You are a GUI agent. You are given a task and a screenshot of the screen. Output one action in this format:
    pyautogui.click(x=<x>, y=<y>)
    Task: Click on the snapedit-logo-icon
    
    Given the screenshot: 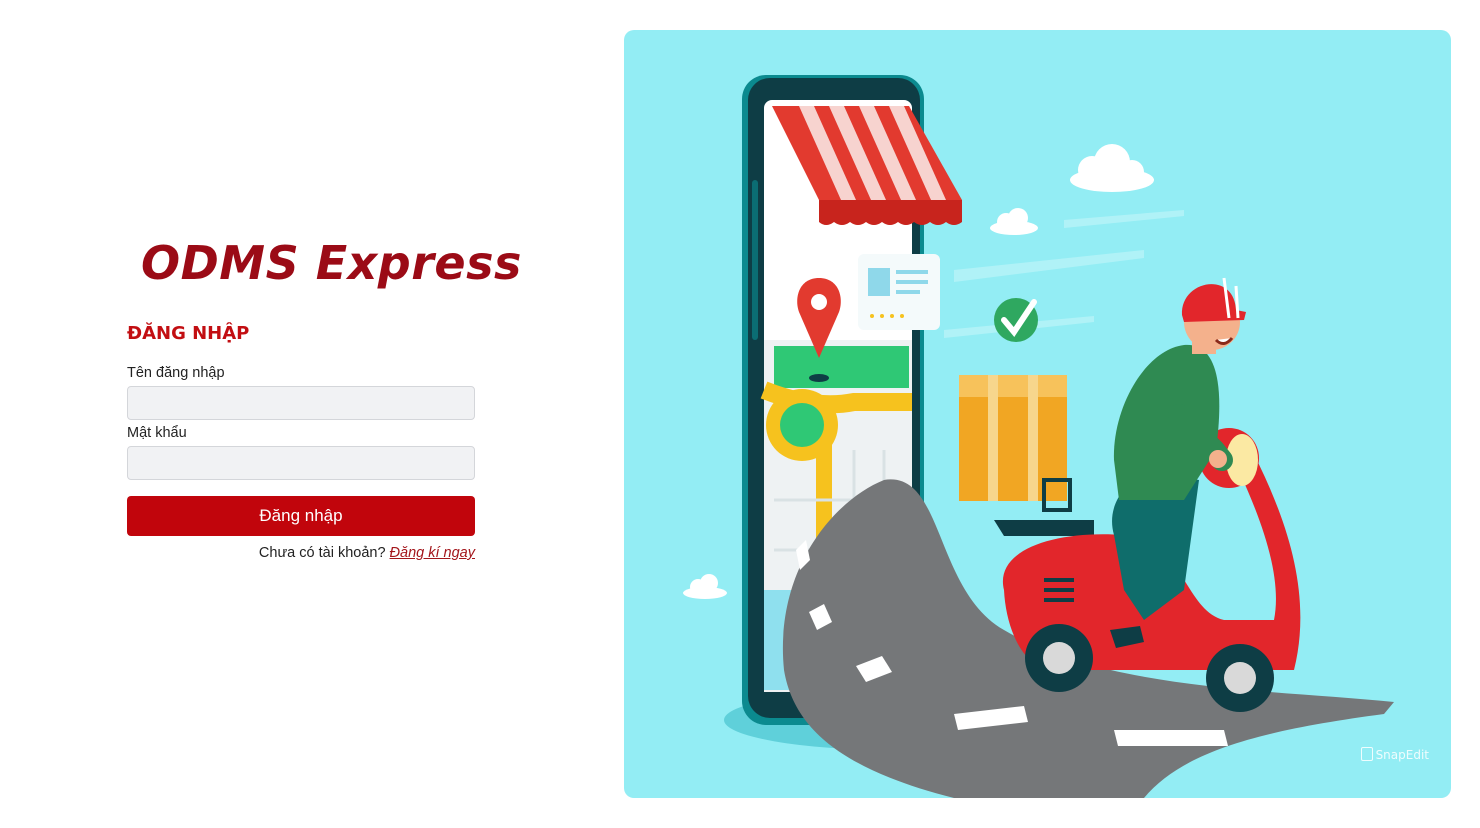 What is the action you would take?
    pyautogui.click(x=1366, y=754)
    